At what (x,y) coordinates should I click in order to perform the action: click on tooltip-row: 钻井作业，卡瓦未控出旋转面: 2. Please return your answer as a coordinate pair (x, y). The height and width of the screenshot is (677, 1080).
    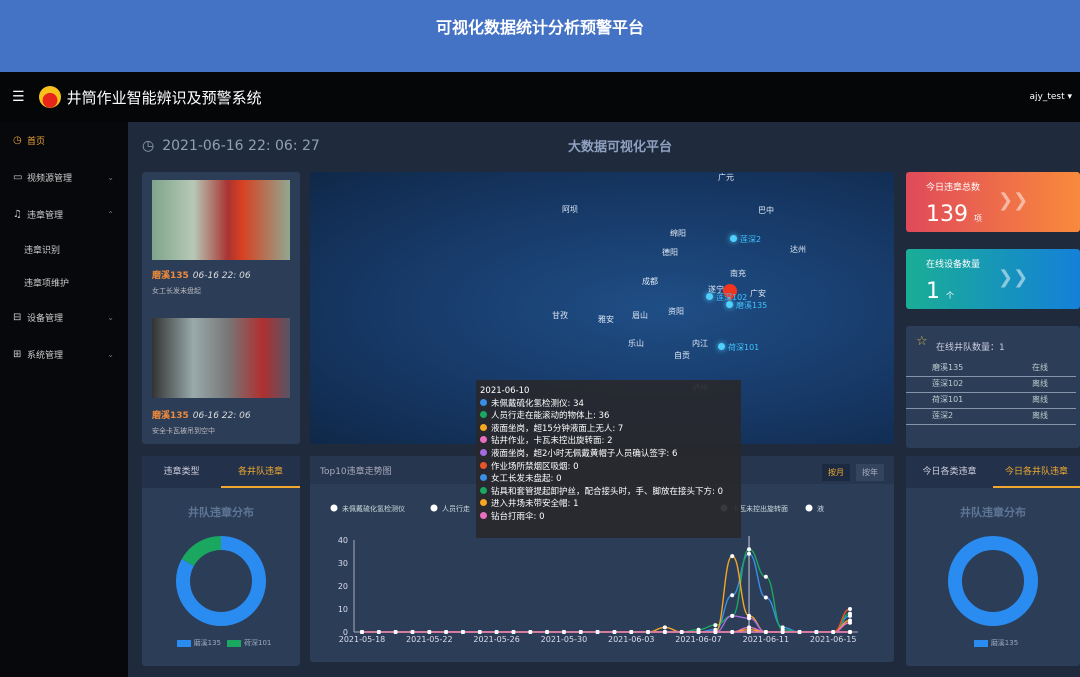
    Looking at the image, I should click on (608, 441).